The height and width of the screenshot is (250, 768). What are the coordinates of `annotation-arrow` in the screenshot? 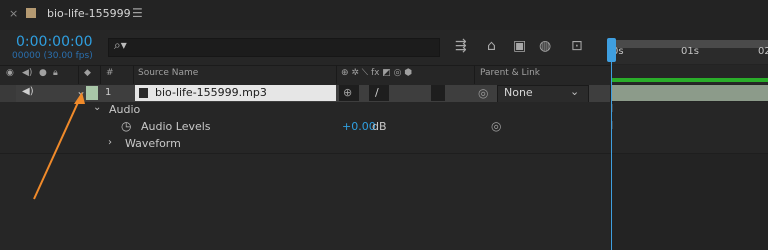 It's located at (59, 146).